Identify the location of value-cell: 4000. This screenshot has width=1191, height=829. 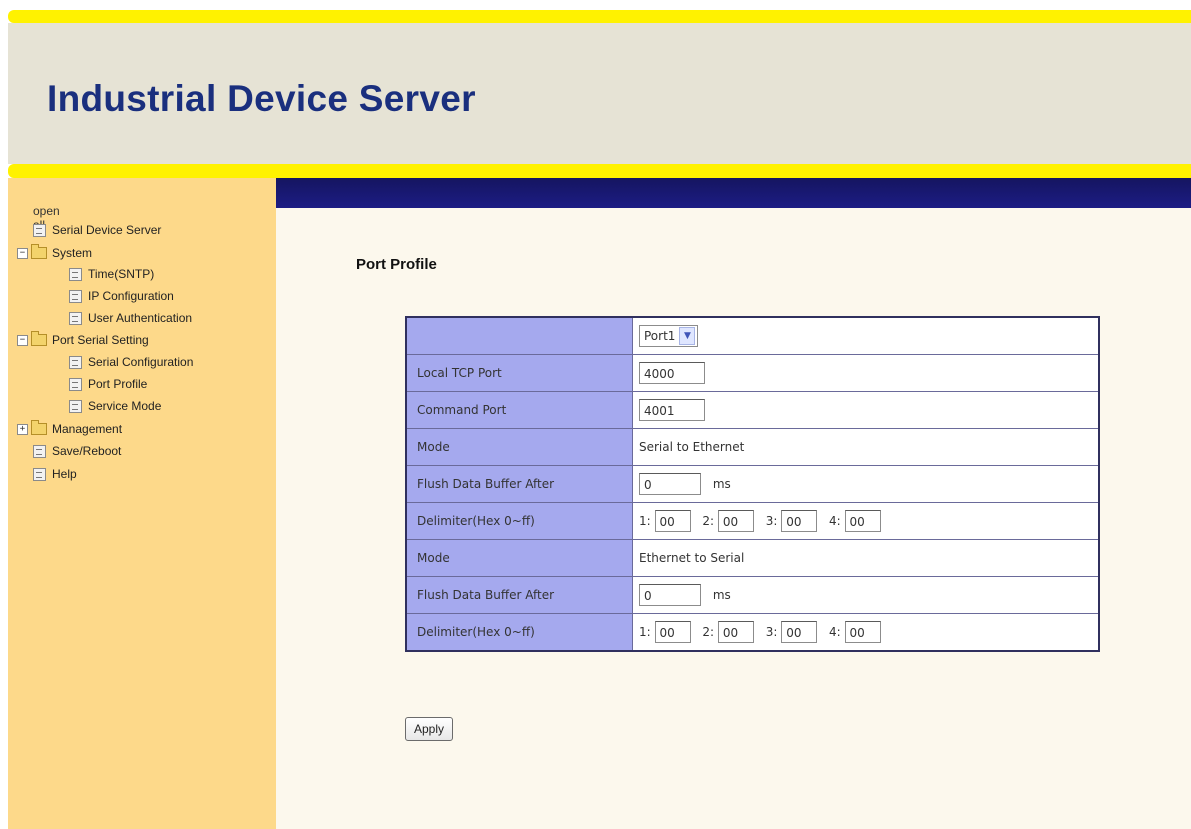
(866, 373).